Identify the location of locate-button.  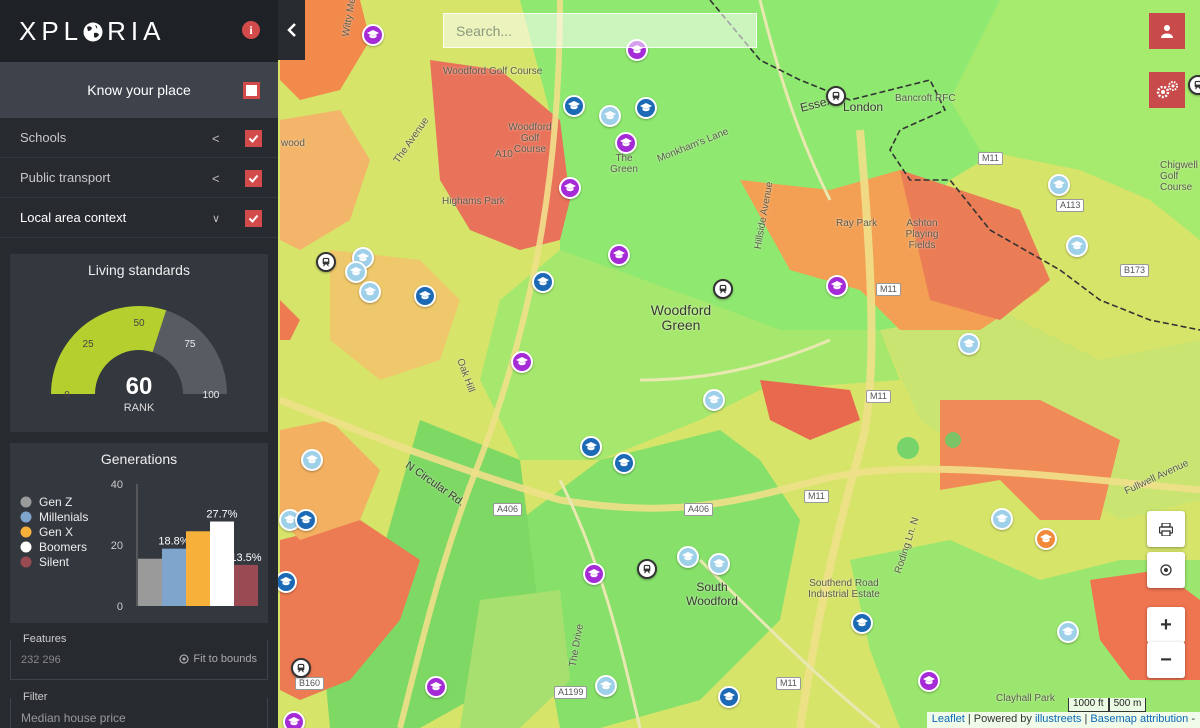
(1166, 570).